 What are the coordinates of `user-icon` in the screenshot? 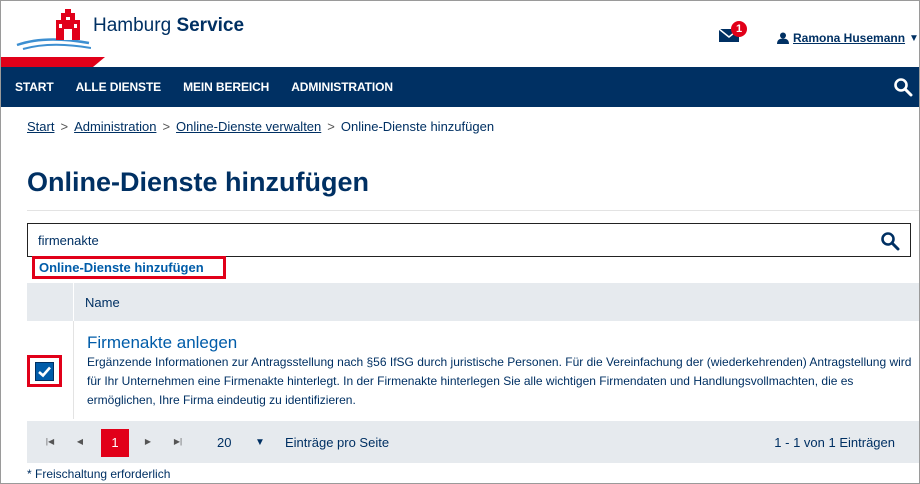 It's located at (783, 38).